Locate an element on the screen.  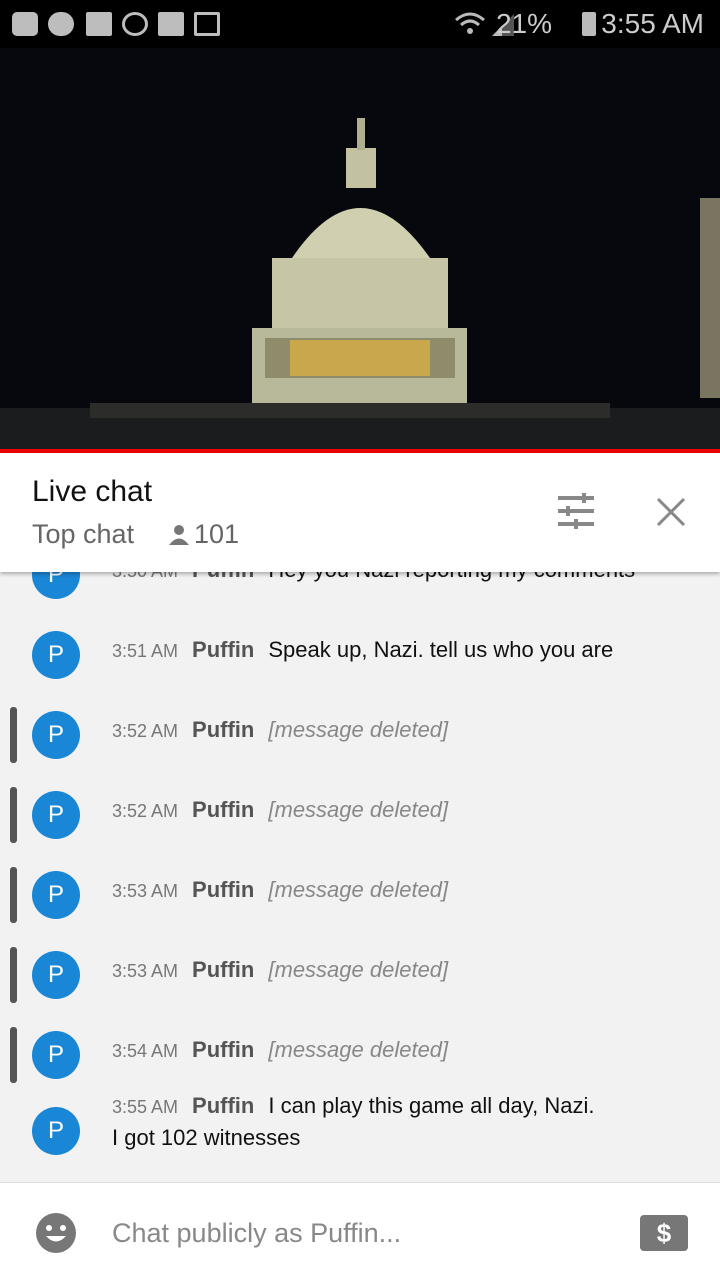
person-icon is located at coordinates (179, 535).